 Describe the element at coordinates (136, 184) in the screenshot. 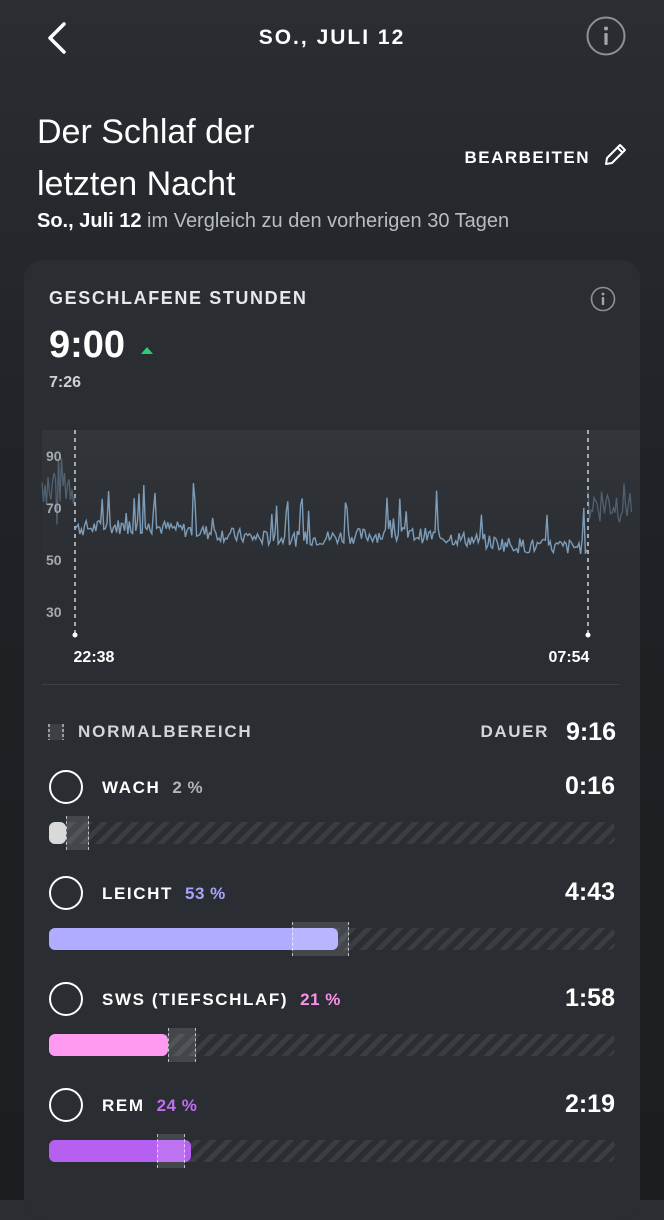

I see `headline-line-2: letzten Nacht` at that location.